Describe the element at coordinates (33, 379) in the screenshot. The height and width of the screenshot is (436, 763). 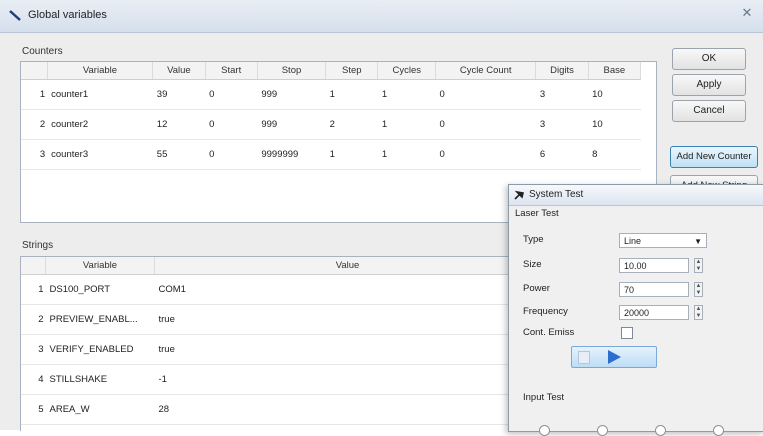
I see `row-number: 4` at that location.